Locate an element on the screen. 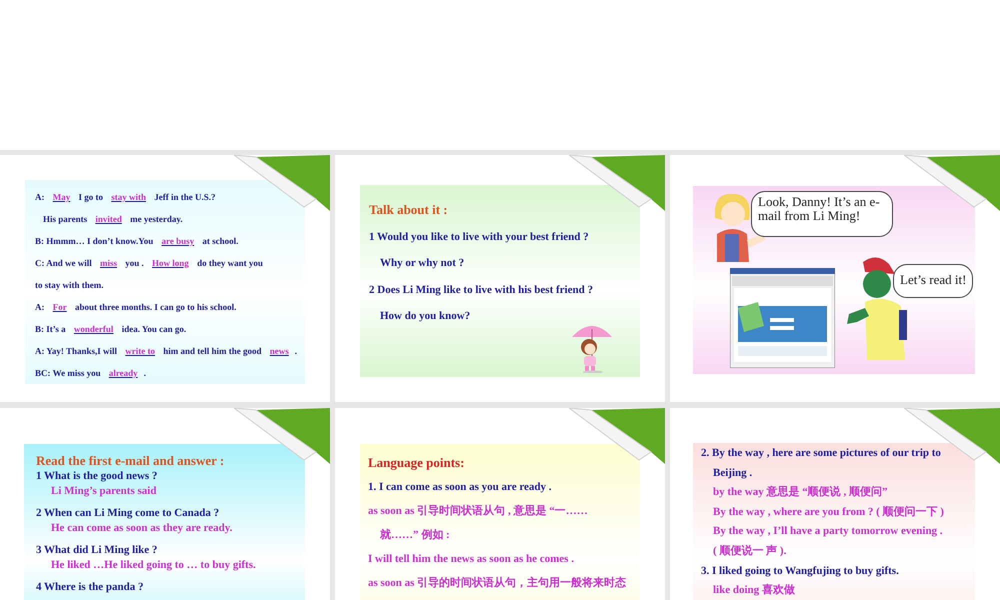  slide-text-line: B: It’s a wonderful idea. You can go. is located at coordinates (111, 329).